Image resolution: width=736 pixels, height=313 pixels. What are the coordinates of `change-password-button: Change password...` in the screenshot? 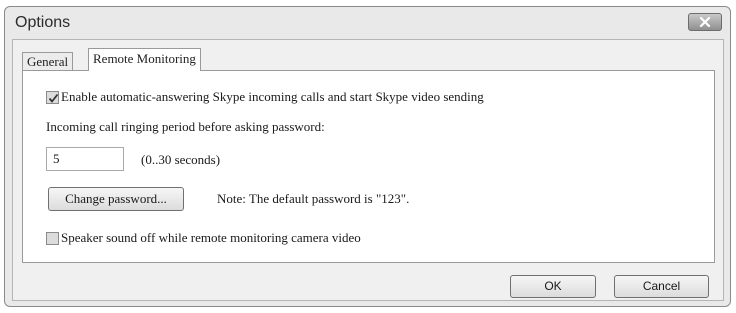 It's located at (116, 199).